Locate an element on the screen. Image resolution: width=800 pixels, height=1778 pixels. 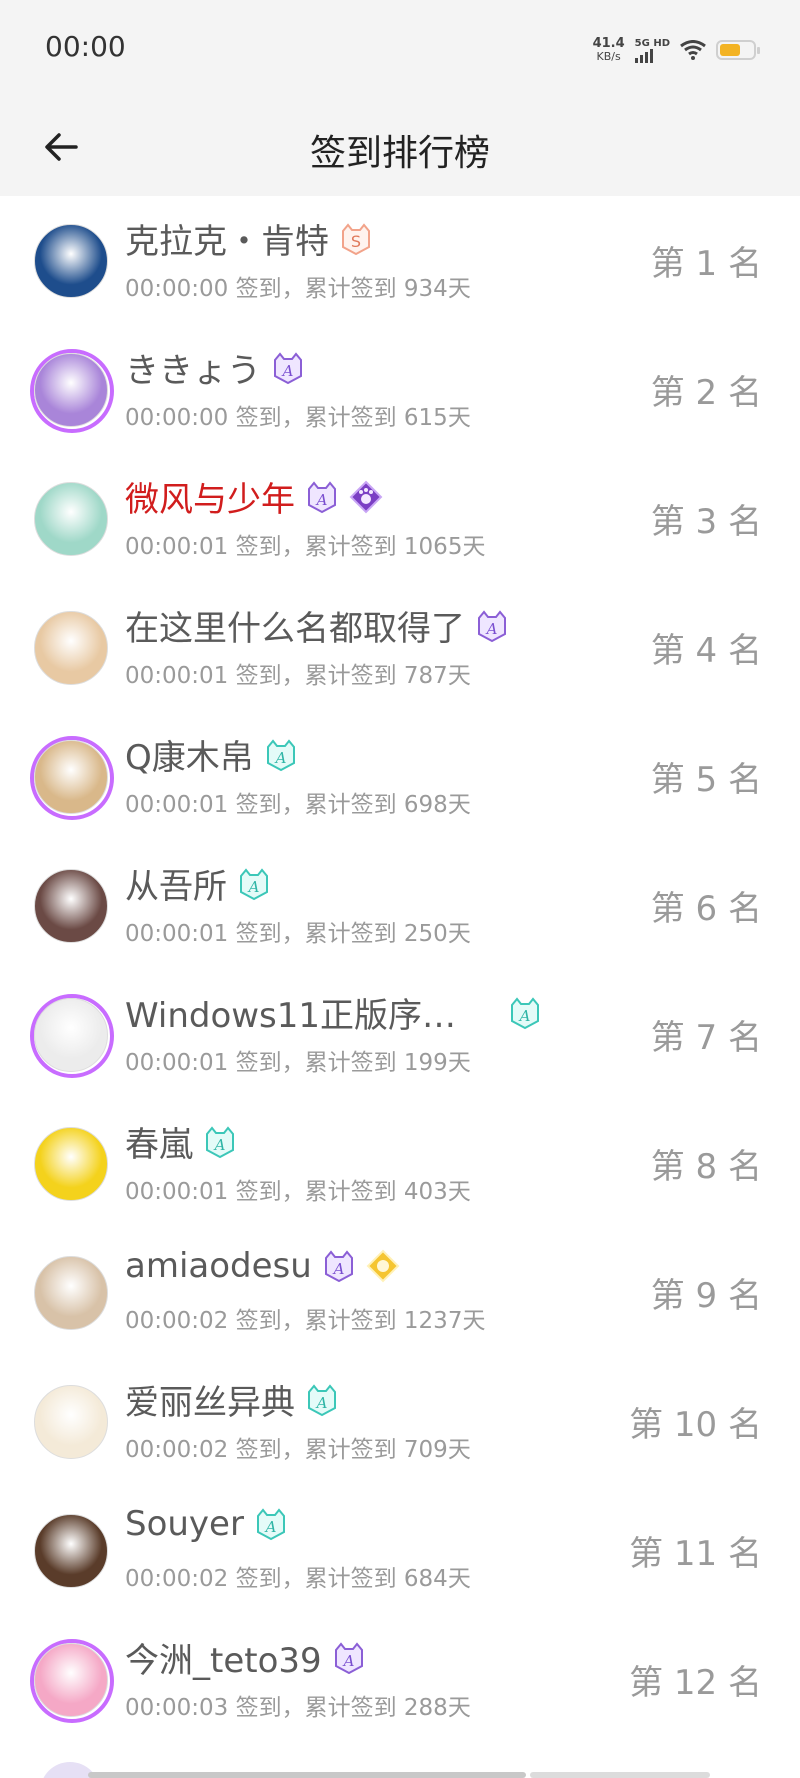
user-name-line: 从吾所 A is located at coordinates (198, 883).